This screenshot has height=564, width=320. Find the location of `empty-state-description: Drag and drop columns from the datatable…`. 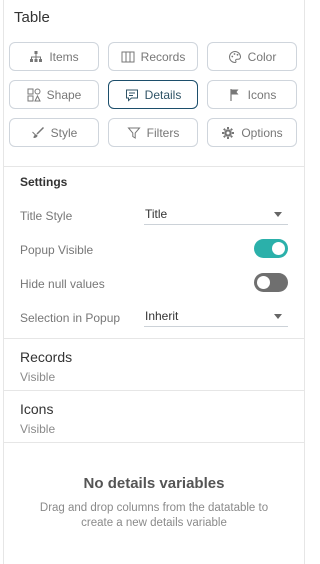

empty-state-description: Drag and drop columns from the datatable… is located at coordinates (154, 515).